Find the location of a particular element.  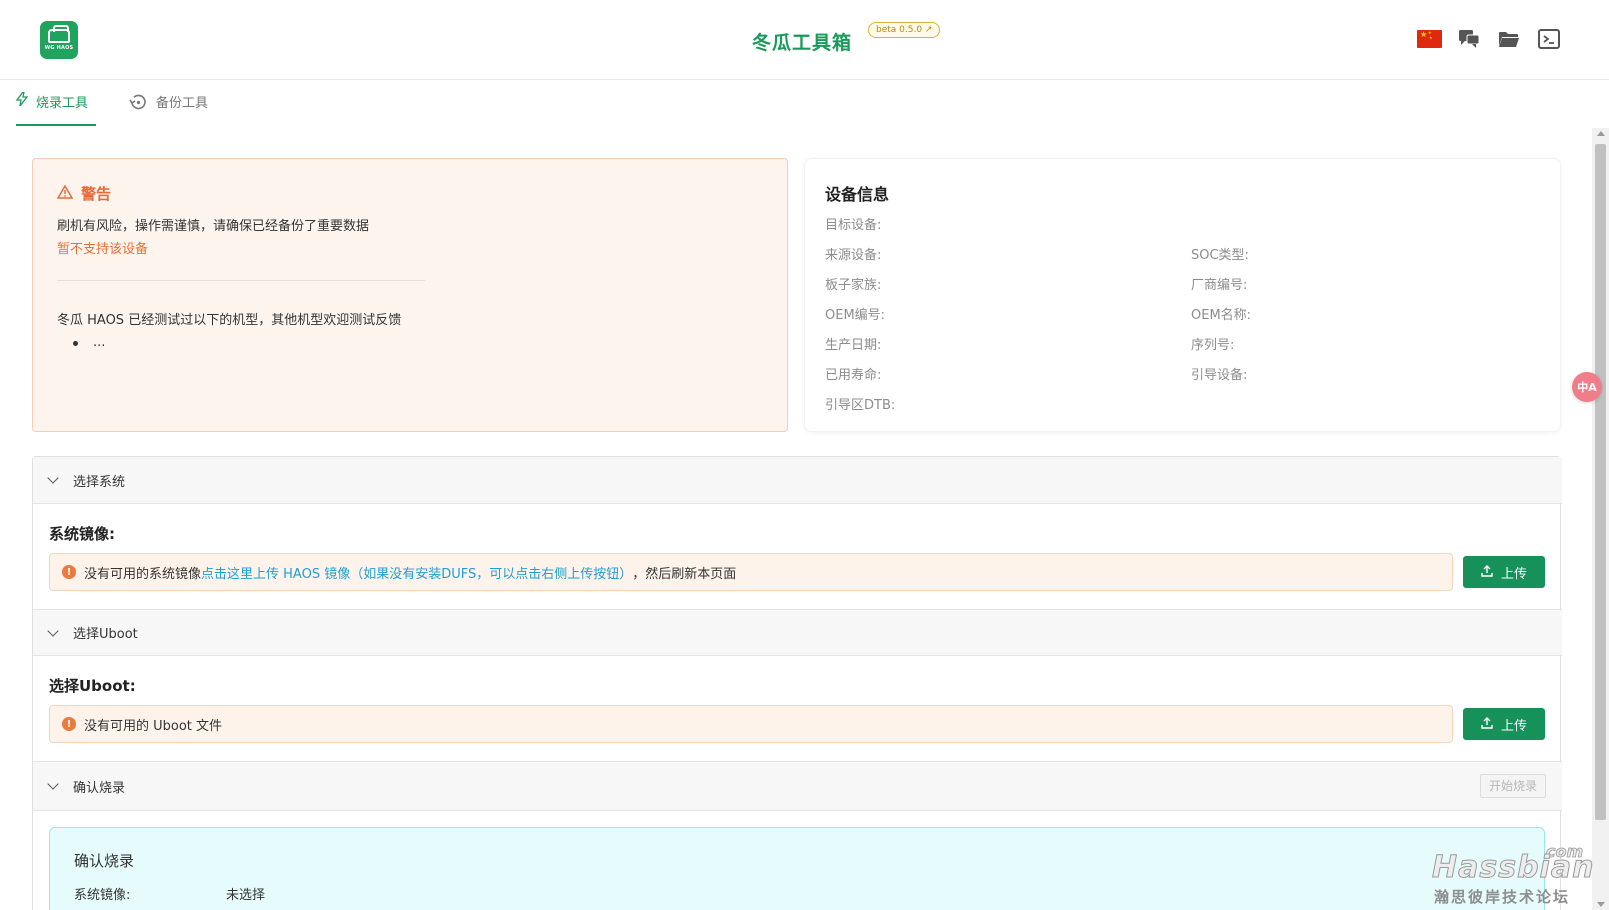

oem-id-label: OEM编号: is located at coordinates (855, 315).